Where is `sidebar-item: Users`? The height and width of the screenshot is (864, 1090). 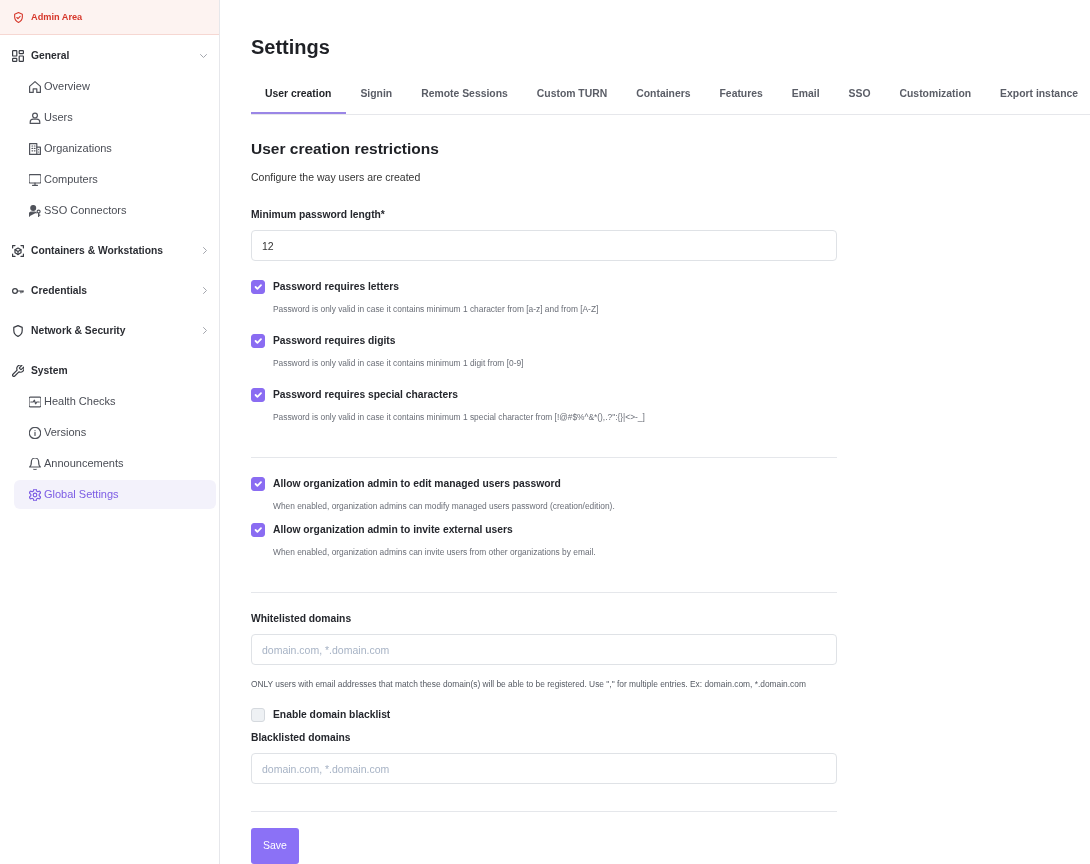 sidebar-item: Users is located at coordinates (115, 117).